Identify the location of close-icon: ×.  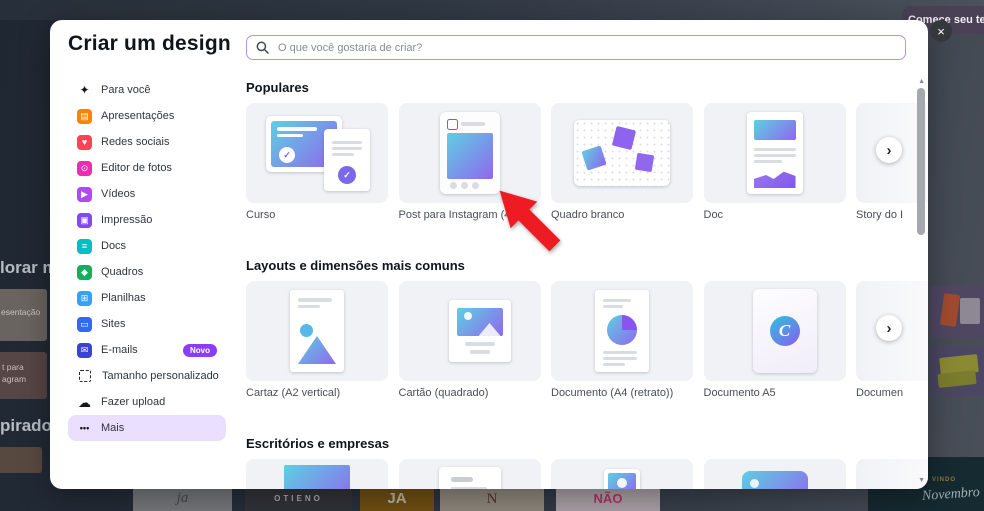
(941, 31).